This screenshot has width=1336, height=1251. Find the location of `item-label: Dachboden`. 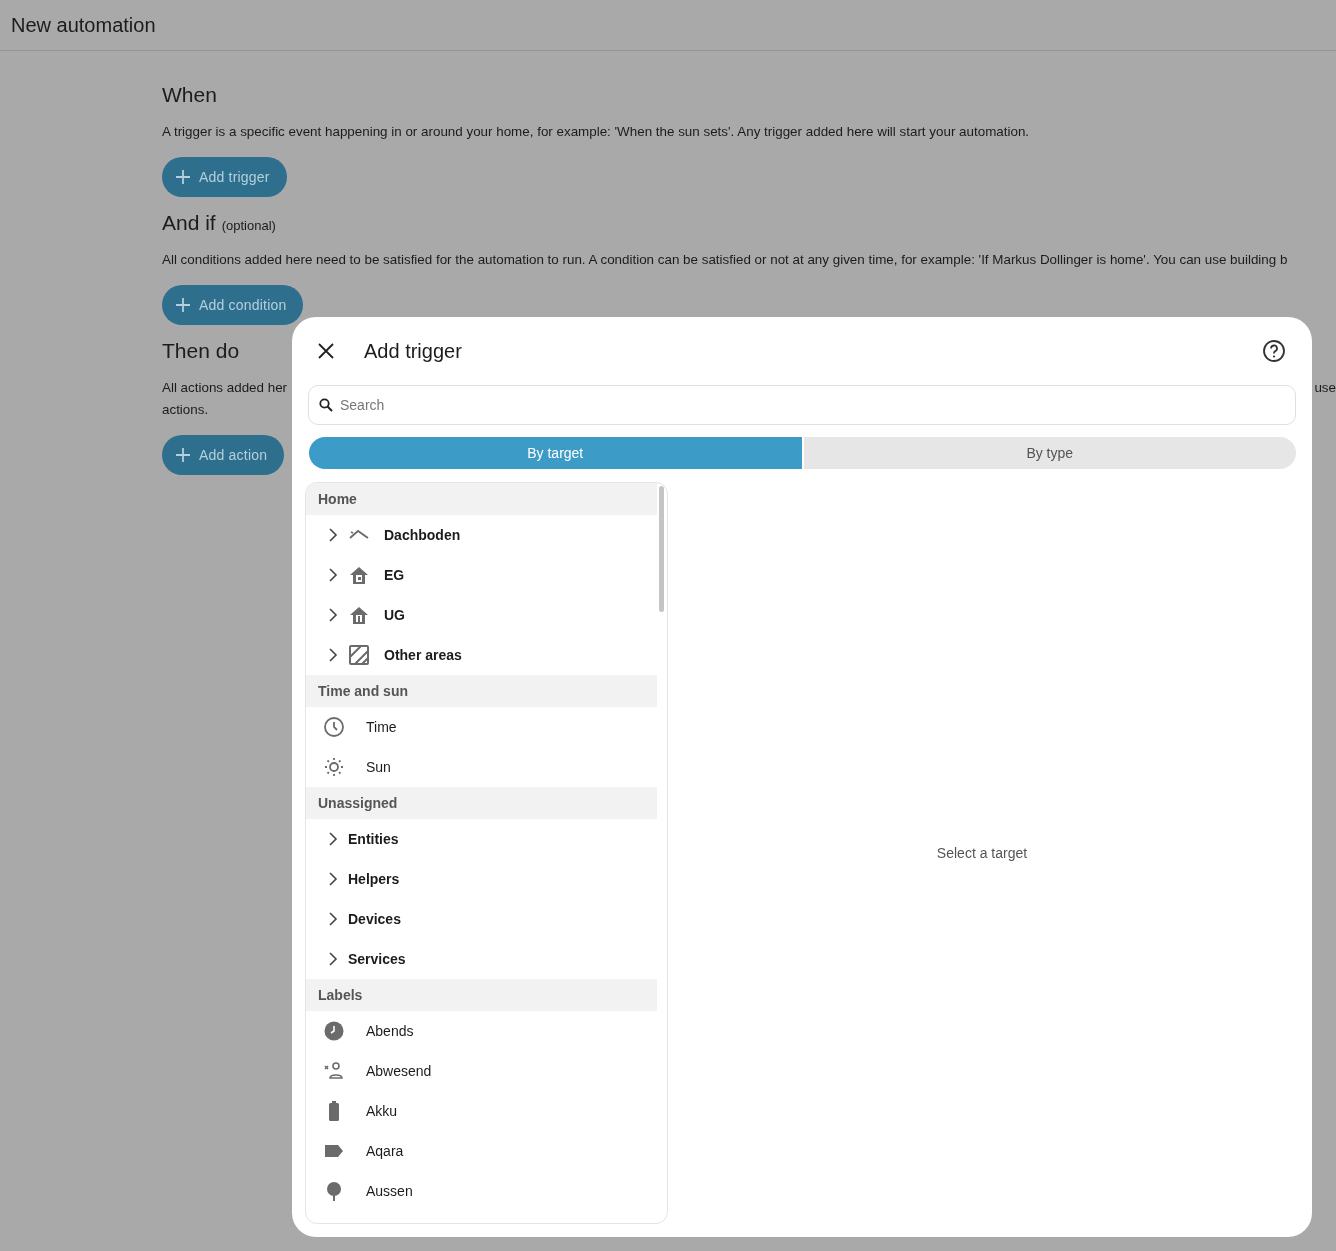

item-label: Dachboden is located at coordinates (422, 535).